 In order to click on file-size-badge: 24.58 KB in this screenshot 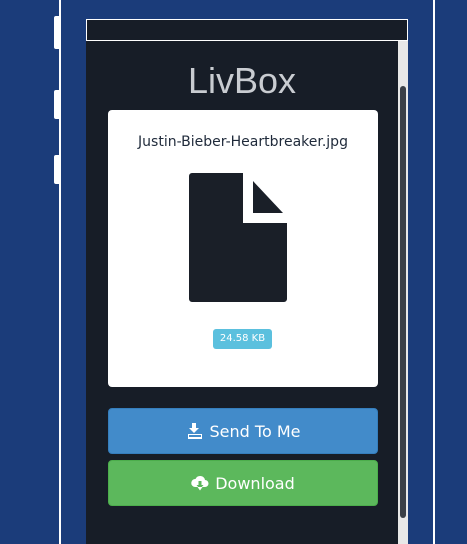, I will do `click(242, 339)`.